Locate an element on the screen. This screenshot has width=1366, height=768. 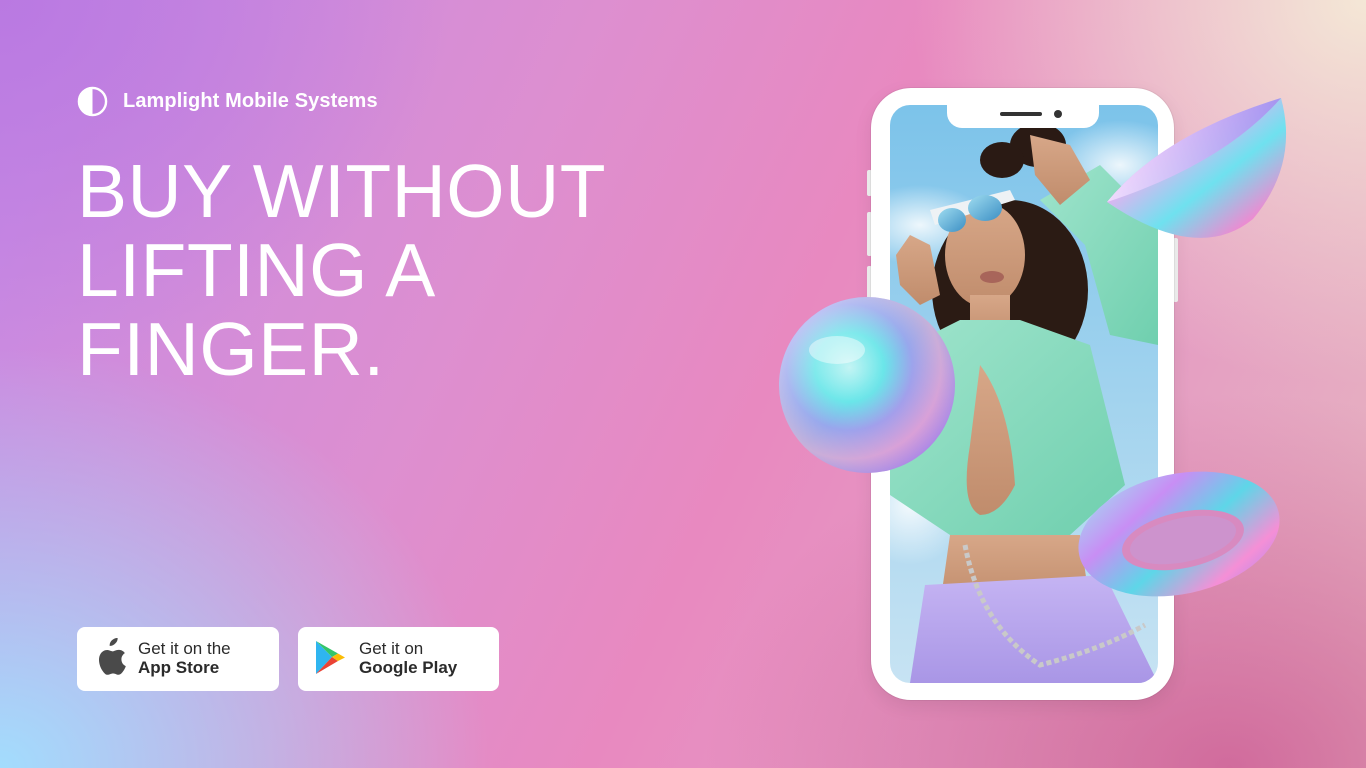
google-play-text: Get it on Google Play is located at coordinates (408, 658).